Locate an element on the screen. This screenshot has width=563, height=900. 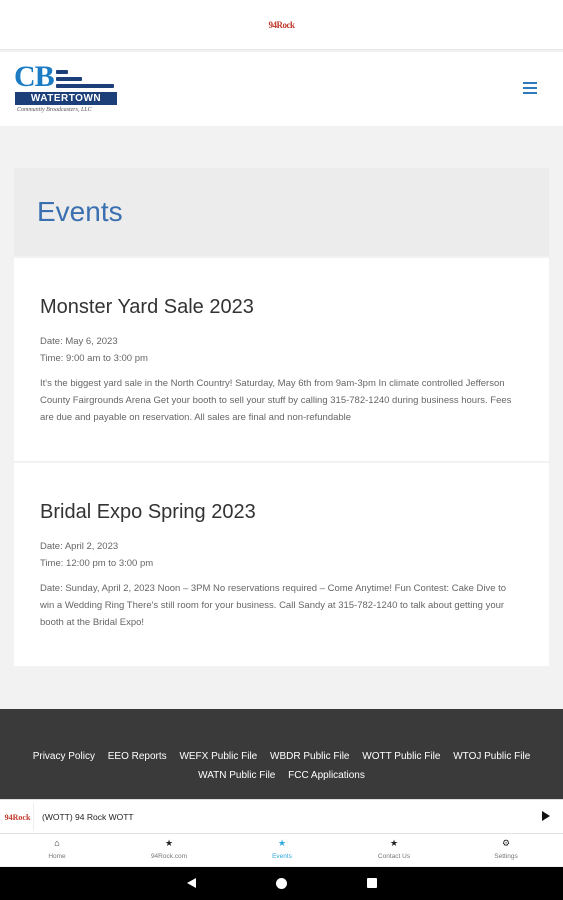
mini-station-logo: 94Rock is located at coordinates (282, 24).